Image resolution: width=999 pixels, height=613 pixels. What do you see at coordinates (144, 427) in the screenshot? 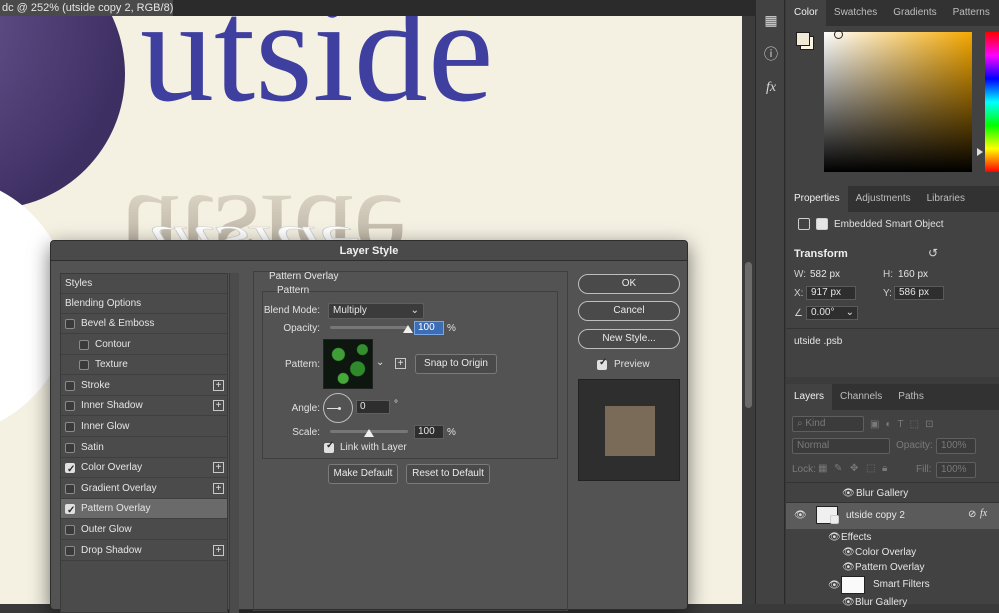
I see `style-item-inner-glow: Inner Glow` at bounding box center [144, 427].